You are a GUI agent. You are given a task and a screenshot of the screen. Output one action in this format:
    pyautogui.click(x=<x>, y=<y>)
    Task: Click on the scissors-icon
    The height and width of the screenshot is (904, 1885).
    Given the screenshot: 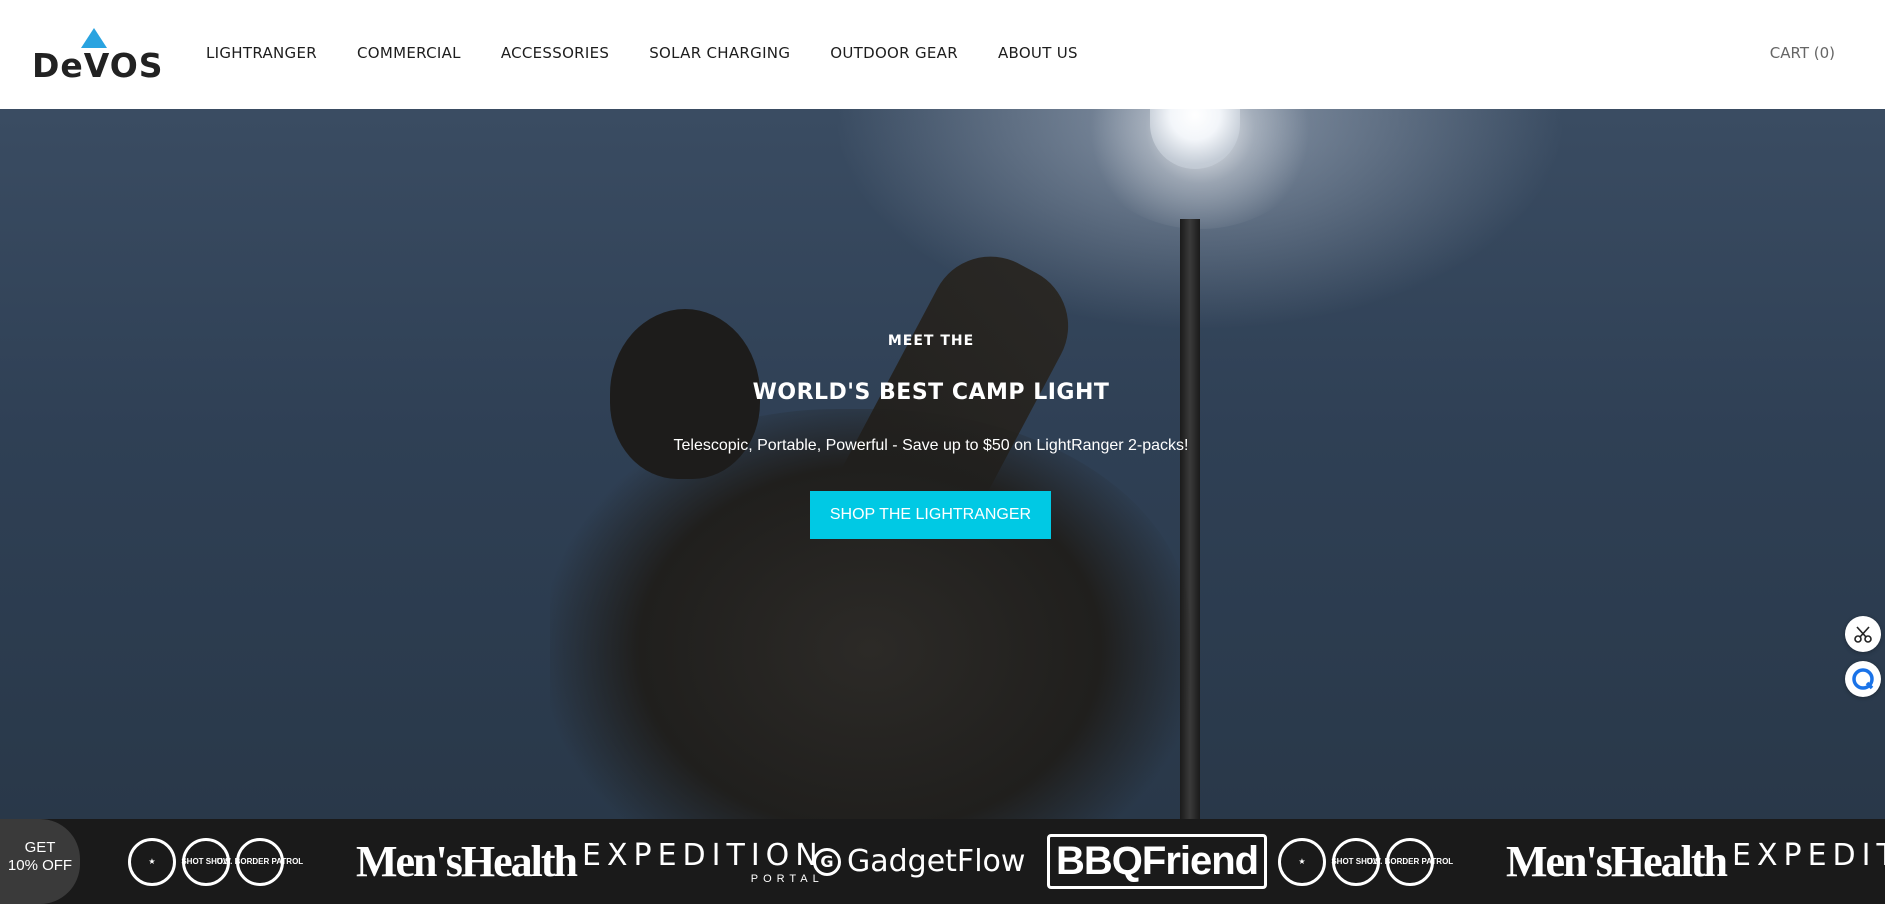 What is the action you would take?
    pyautogui.click(x=1863, y=634)
    